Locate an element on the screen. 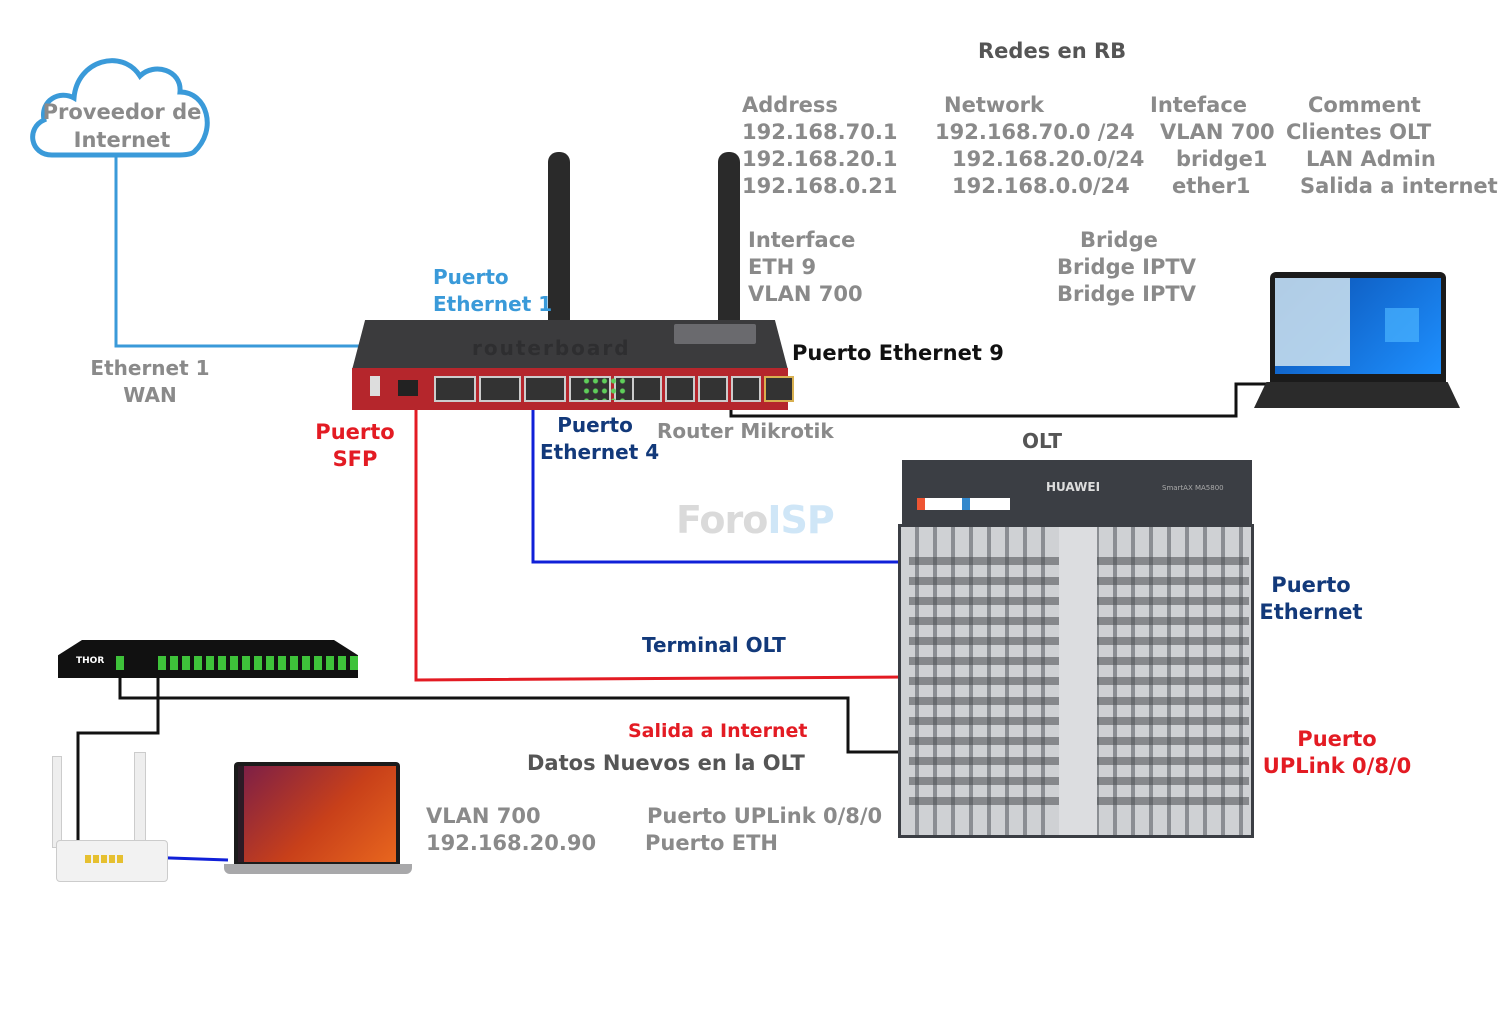 The image size is (1500, 1031). table-cell: 192.168.70.1 is located at coordinates (820, 132).